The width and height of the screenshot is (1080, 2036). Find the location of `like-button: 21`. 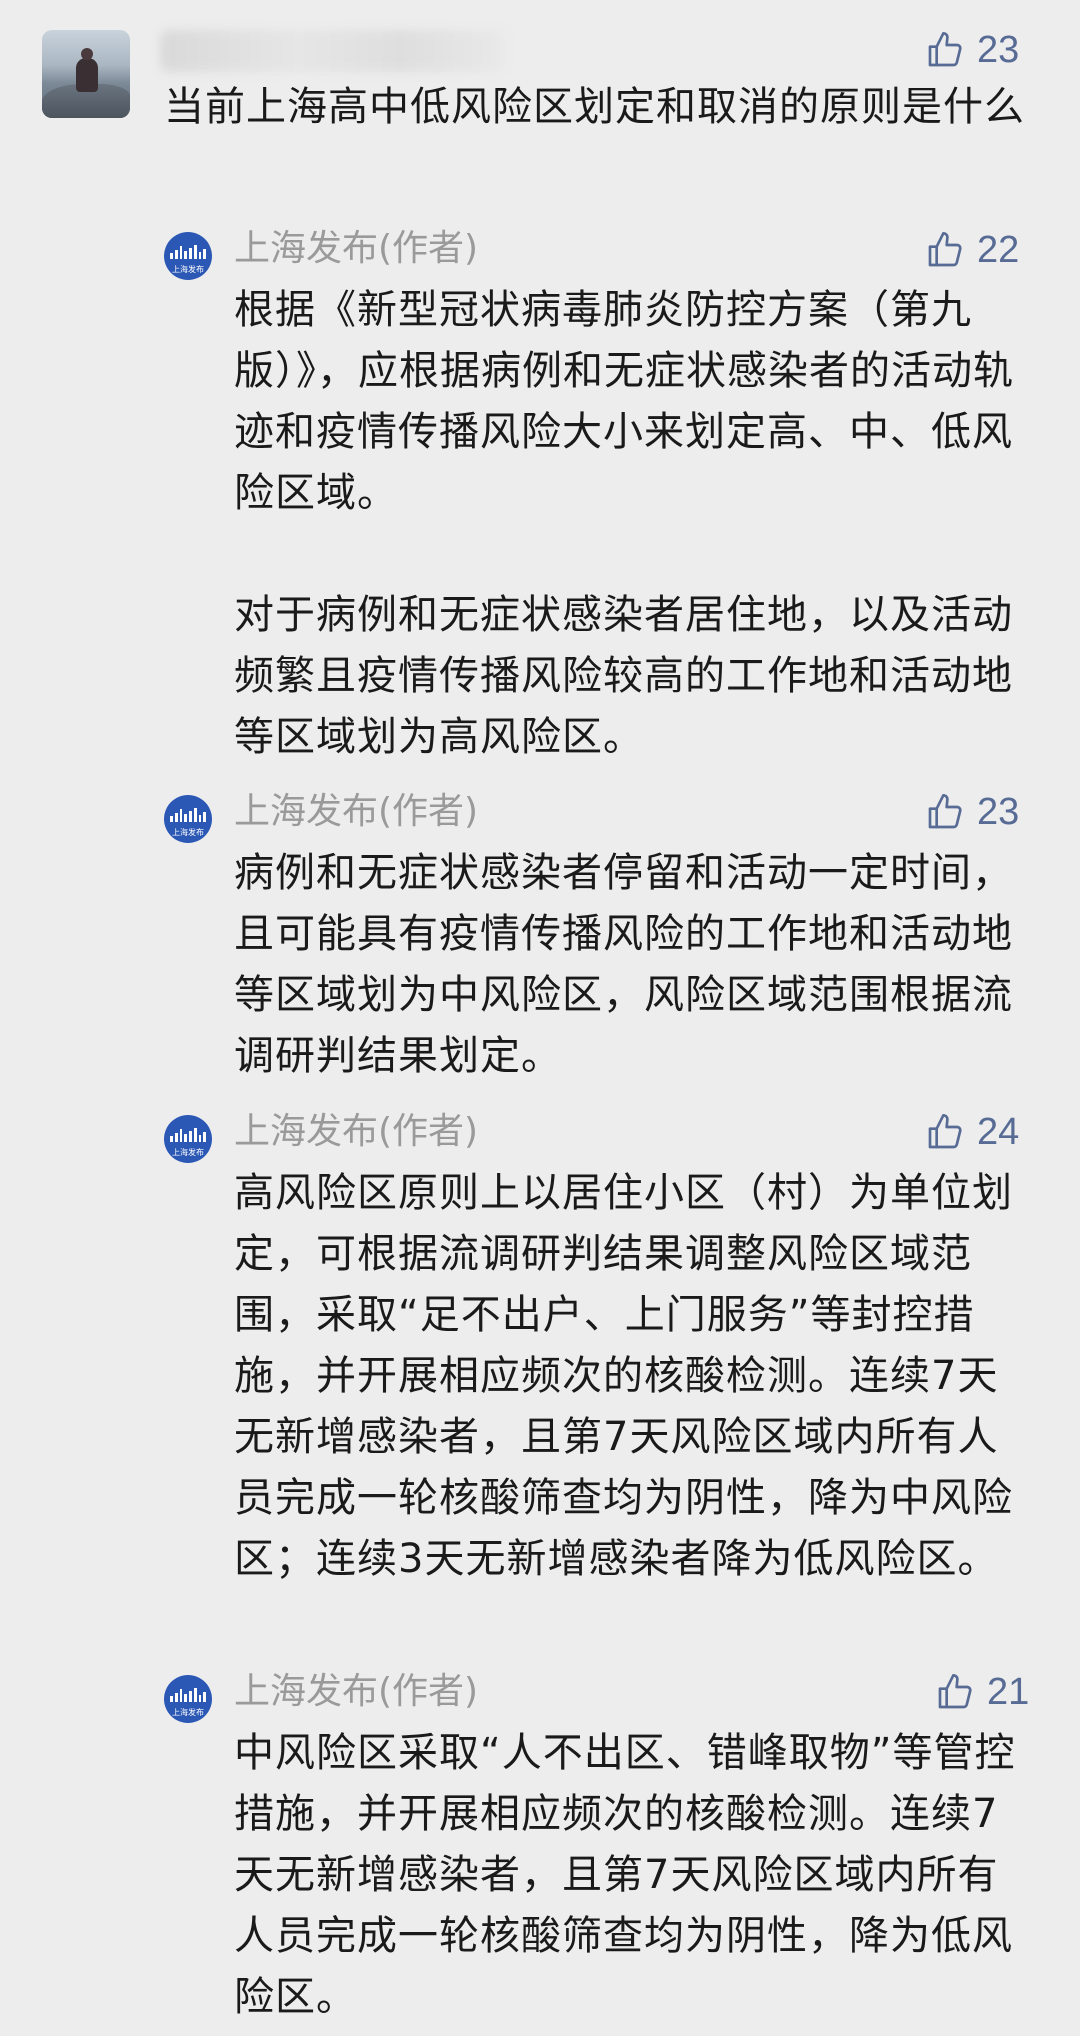

like-button: 21 is located at coordinates (982, 1692).